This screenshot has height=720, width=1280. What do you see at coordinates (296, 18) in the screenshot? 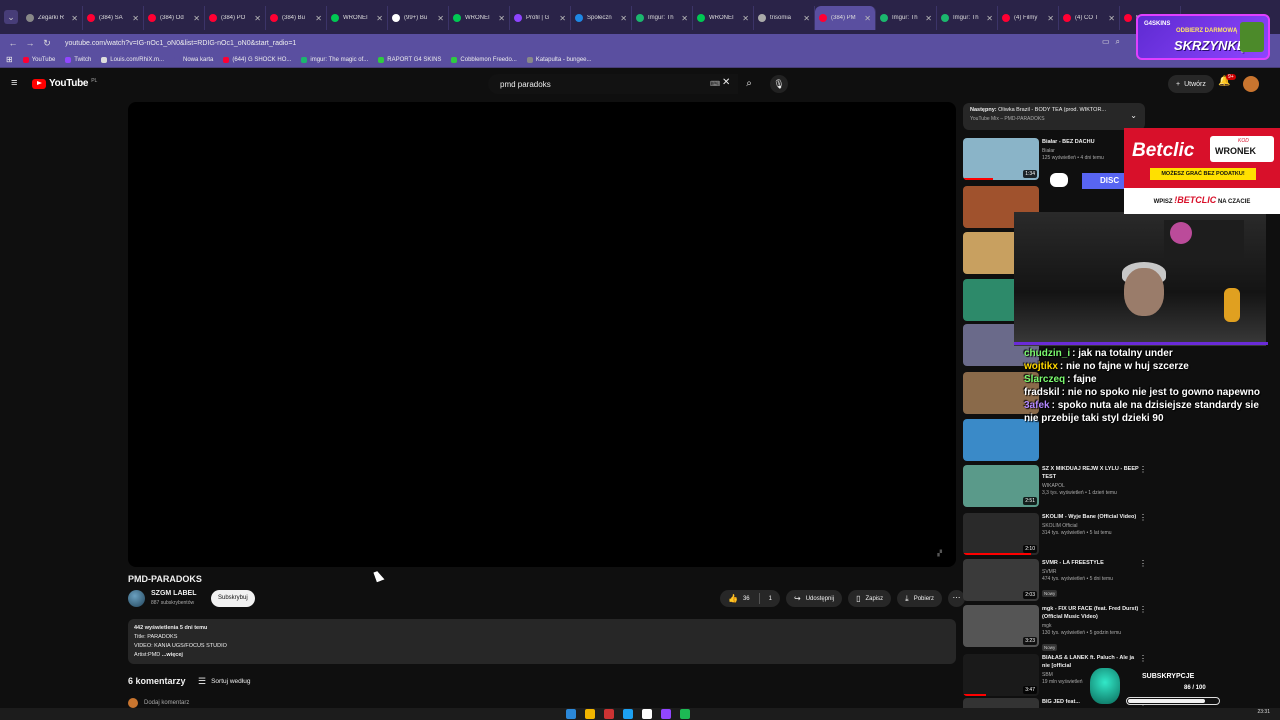
I see `browser-tab: (384) Bu ✕` at bounding box center [296, 18].